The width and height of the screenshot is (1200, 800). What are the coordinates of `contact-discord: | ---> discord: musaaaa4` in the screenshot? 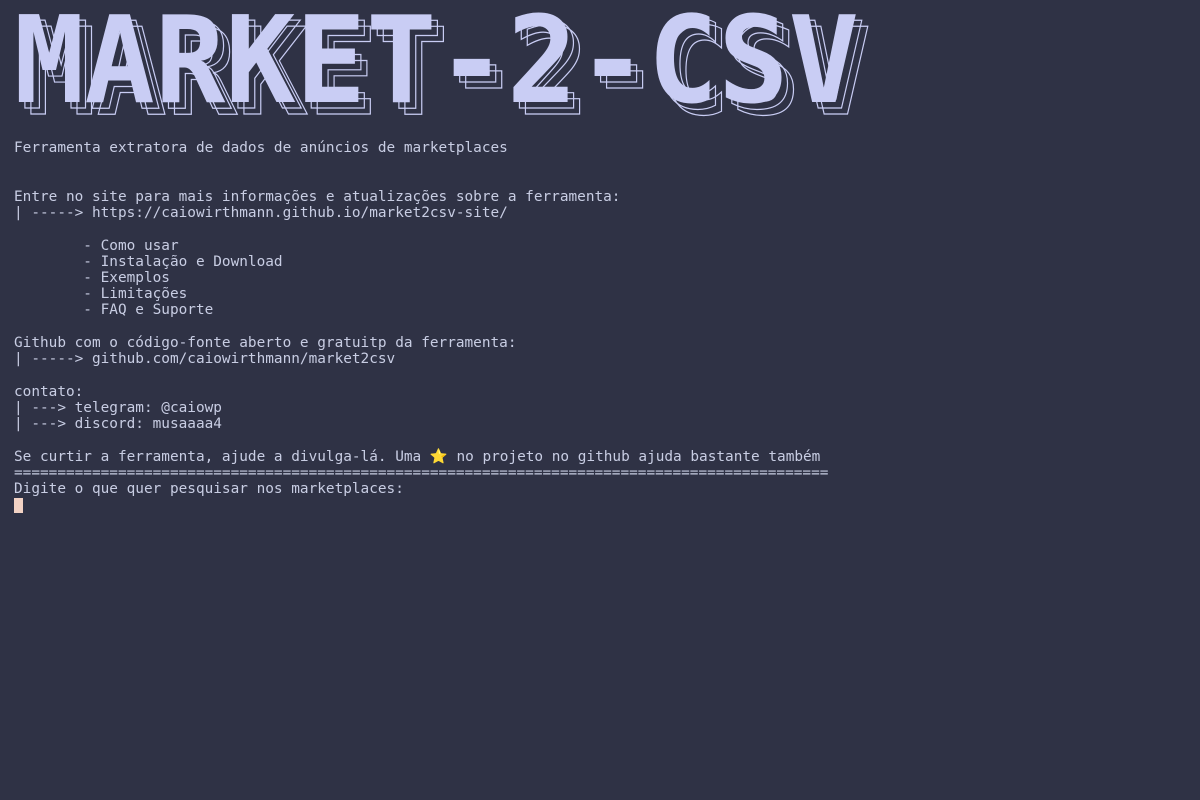 It's located at (118, 424).